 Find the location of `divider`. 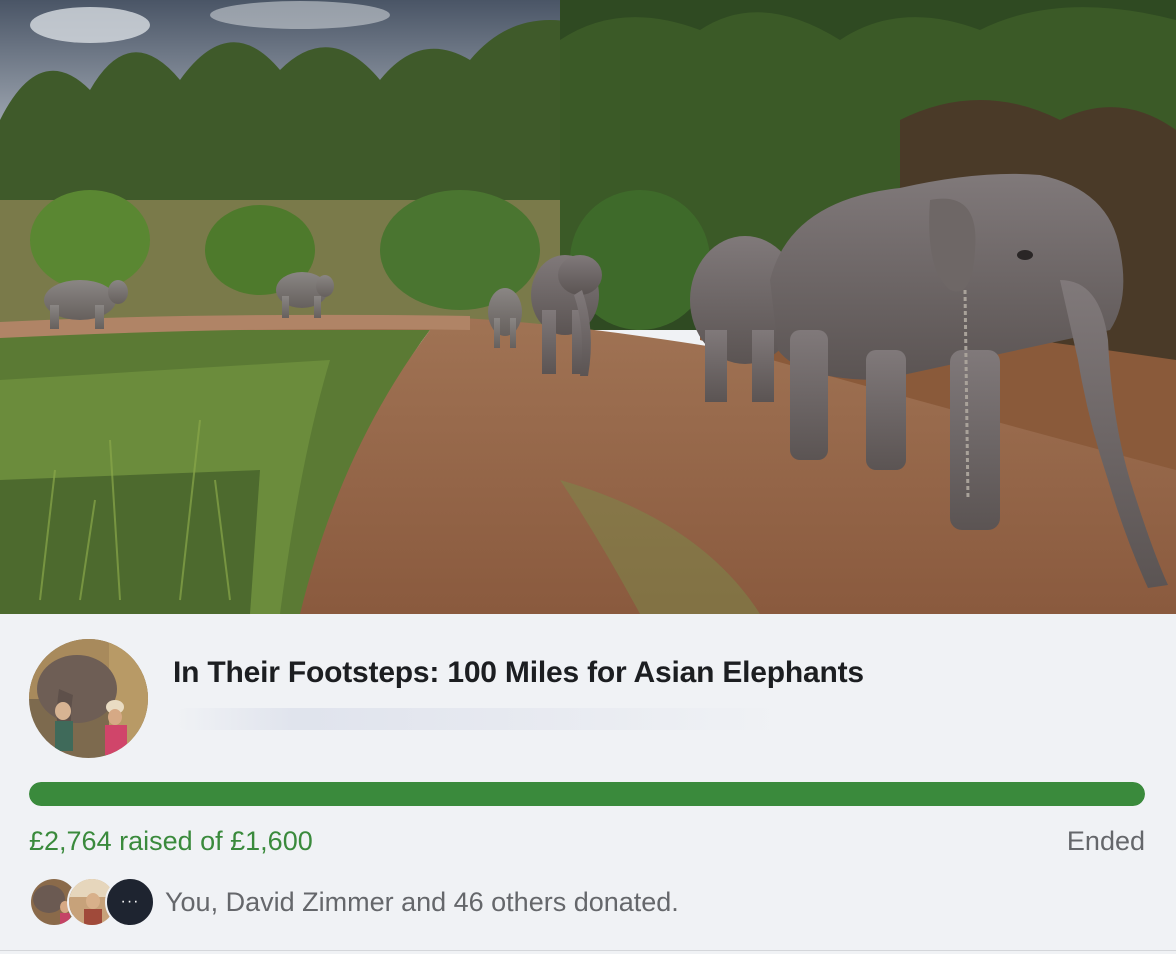

divider is located at coordinates (588, 950).